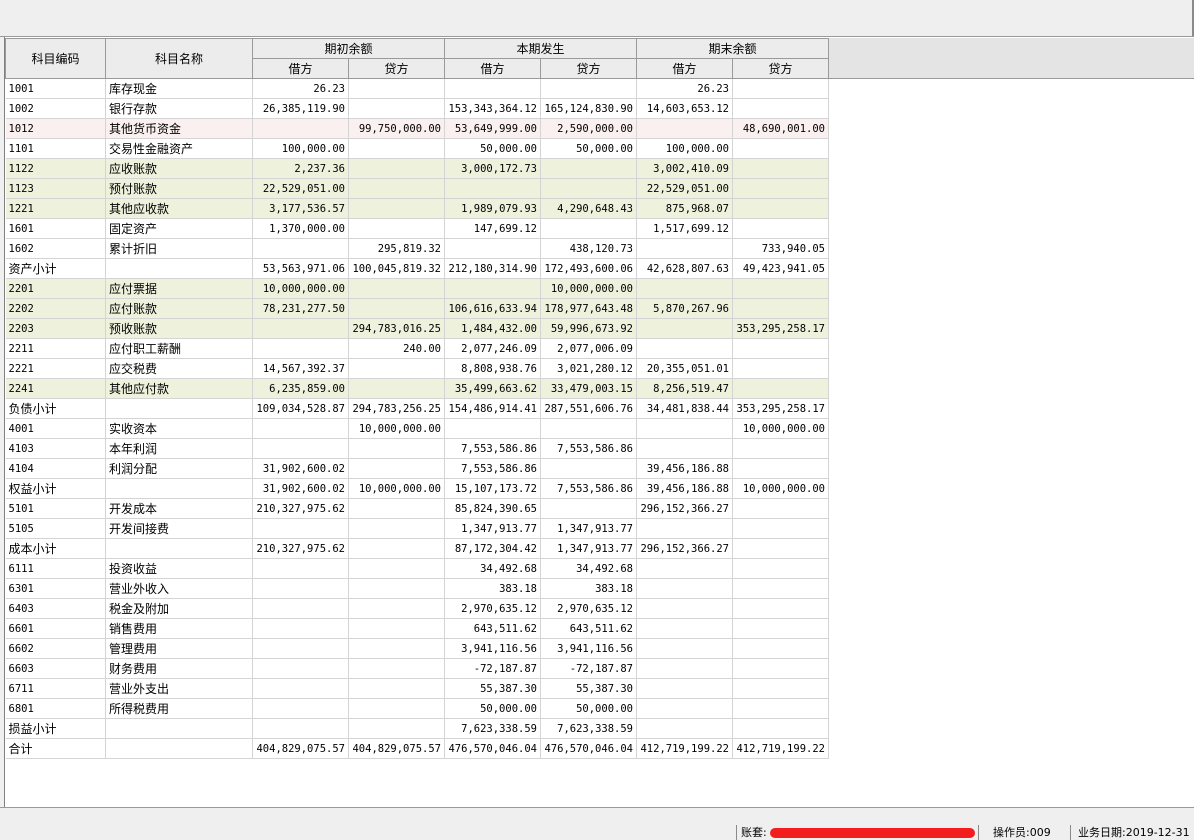 This screenshot has width=1194, height=840. I want to click on cell-account-code: 4001, so click(55, 428).